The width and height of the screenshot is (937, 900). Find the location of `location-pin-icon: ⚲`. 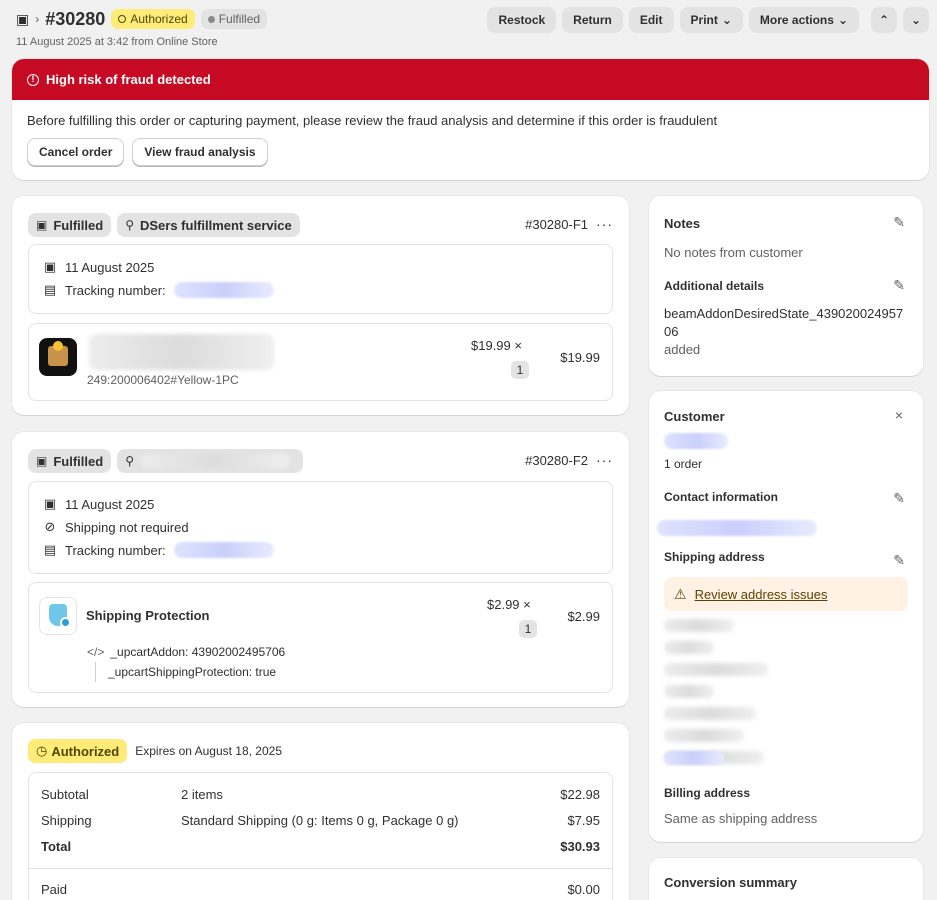

location-pin-icon: ⚲ is located at coordinates (129, 225).